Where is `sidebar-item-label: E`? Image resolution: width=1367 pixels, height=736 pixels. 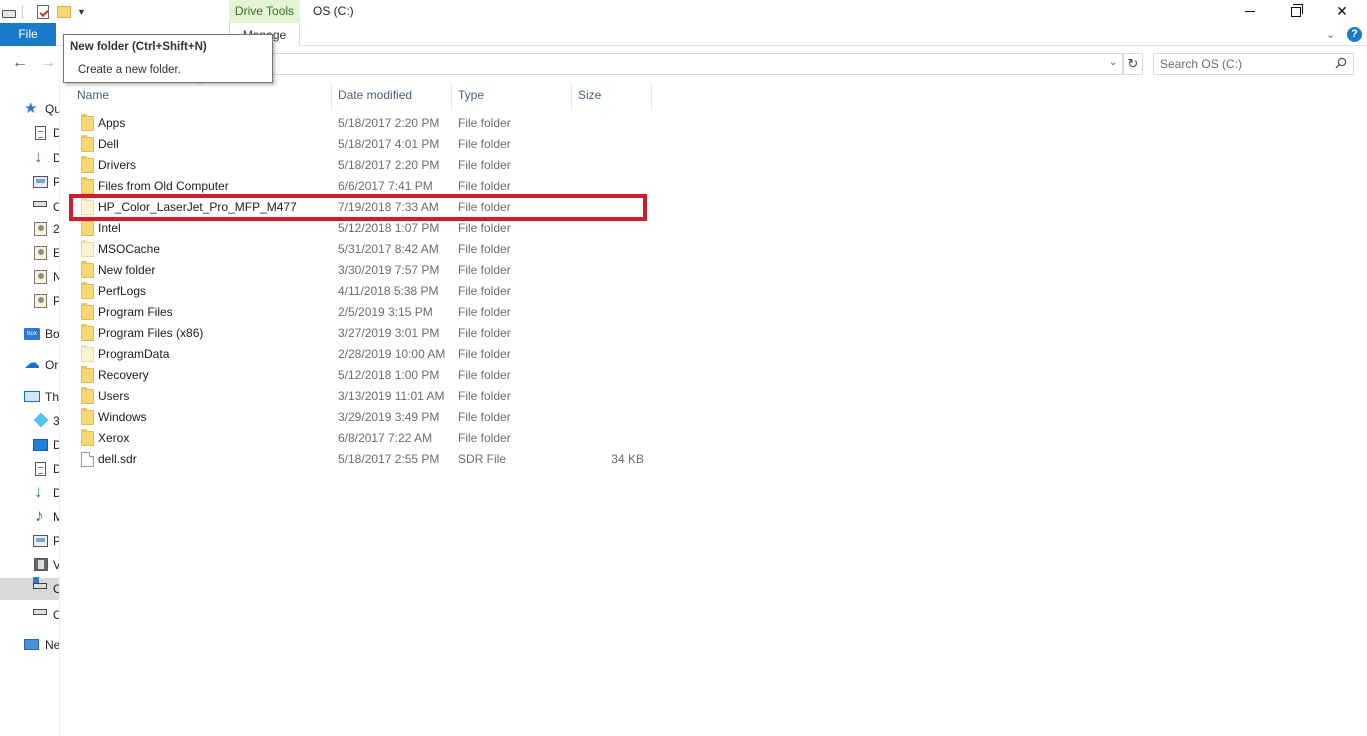
sidebar-item-label: E is located at coordinates (56, 253).